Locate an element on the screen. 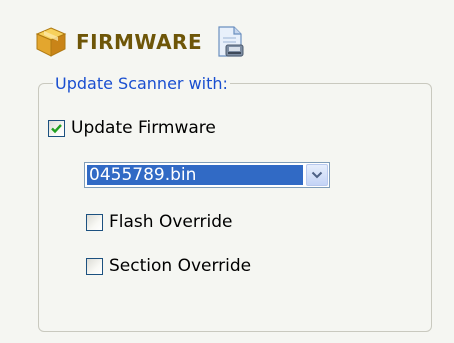 The image size is (454, 343). panel-header: FIRMWARE is located at coordinates (140, 42).